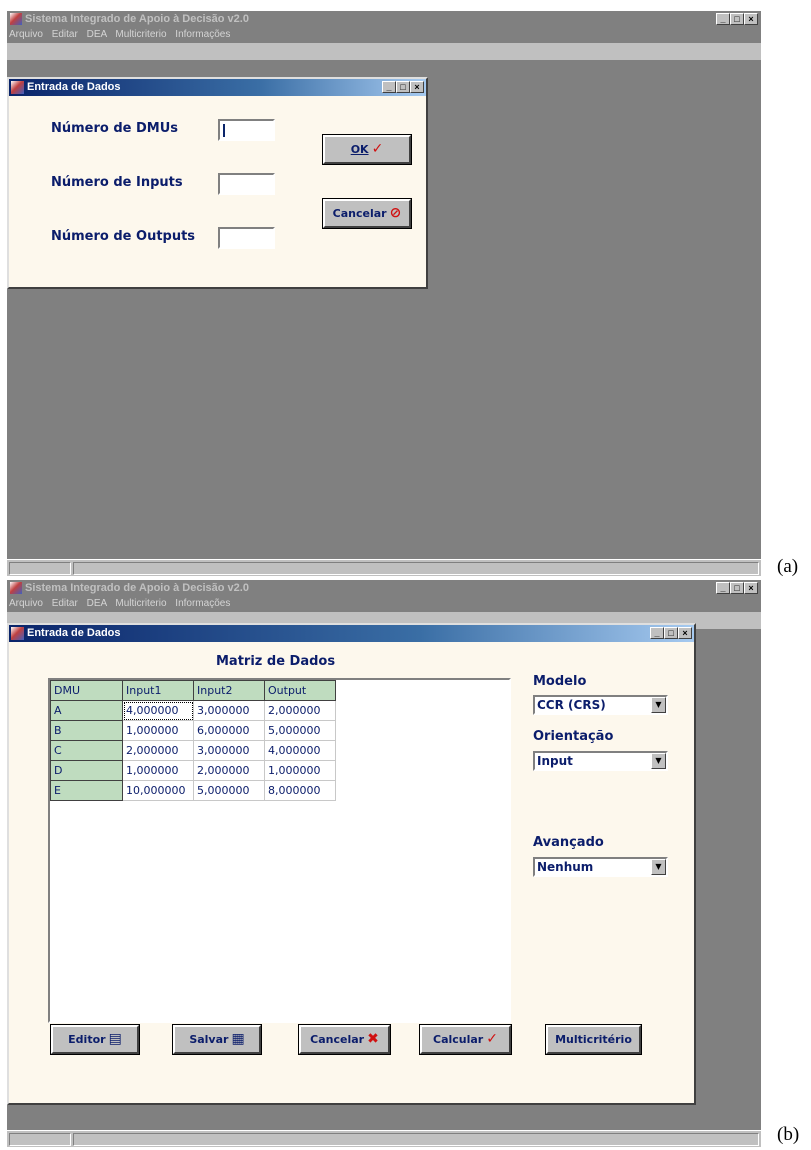 Image resolution: width=811 pixels, height=1150 pixels. Describe the element at coordinates (593, 1039) in the screenshot. I see `multicriterio-button: Multicritério` at that location.